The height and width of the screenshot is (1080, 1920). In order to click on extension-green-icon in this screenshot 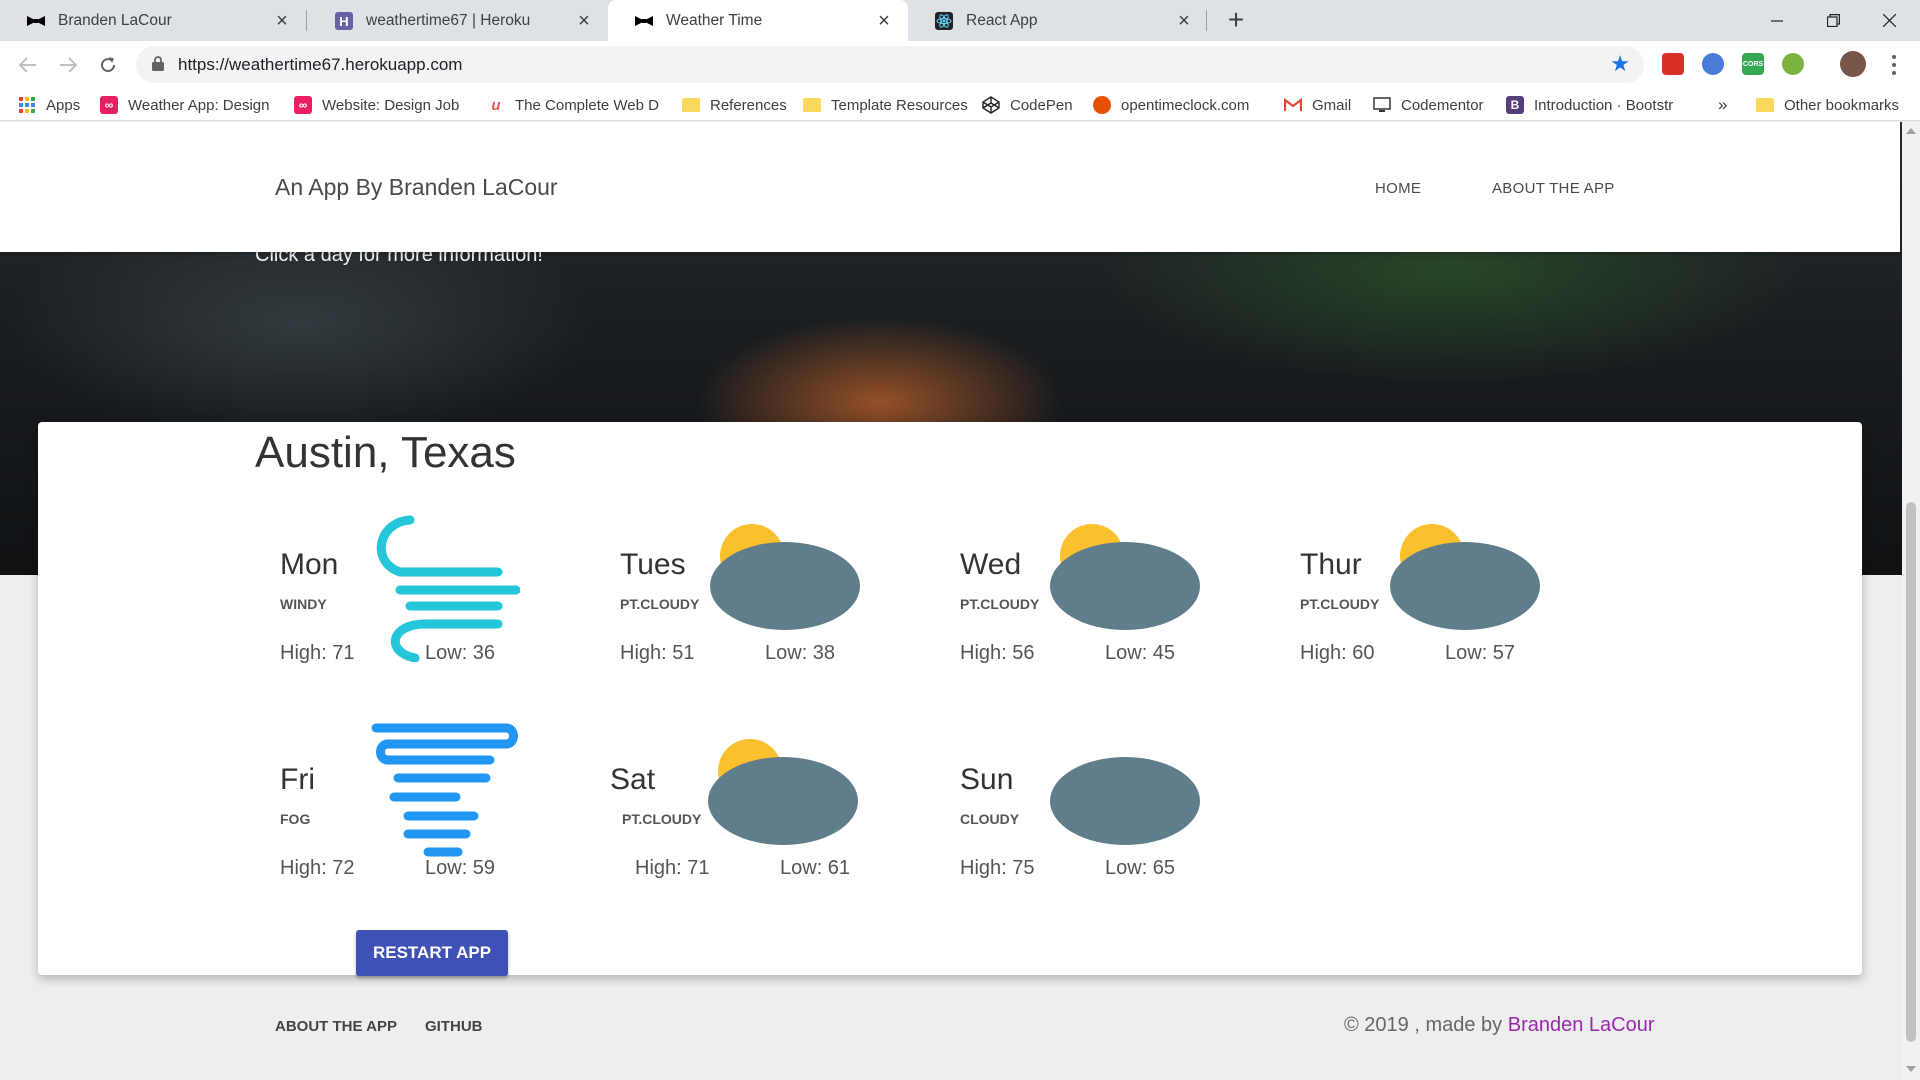, I will do `click(1793, 64)`.